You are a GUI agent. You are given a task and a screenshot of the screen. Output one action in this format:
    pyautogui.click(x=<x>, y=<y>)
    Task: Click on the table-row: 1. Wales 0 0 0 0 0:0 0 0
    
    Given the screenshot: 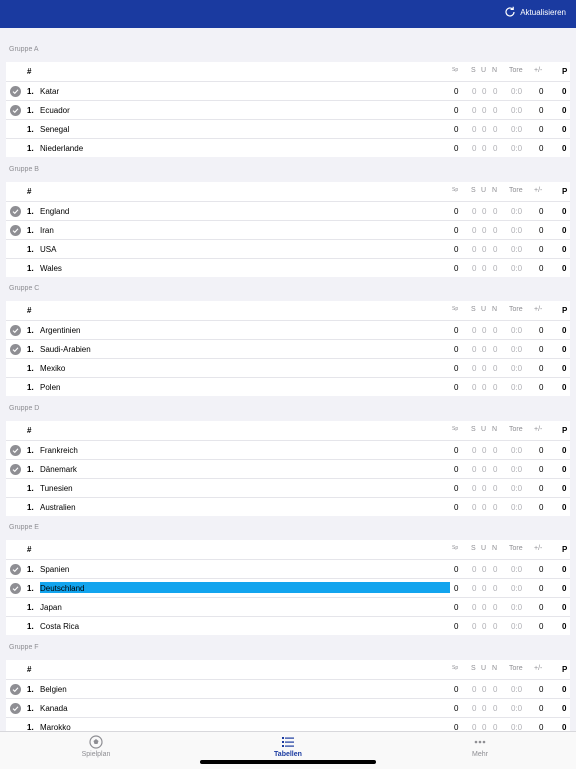 What is the action you would take?
    pyautogui.click(x=288, y=267)
    